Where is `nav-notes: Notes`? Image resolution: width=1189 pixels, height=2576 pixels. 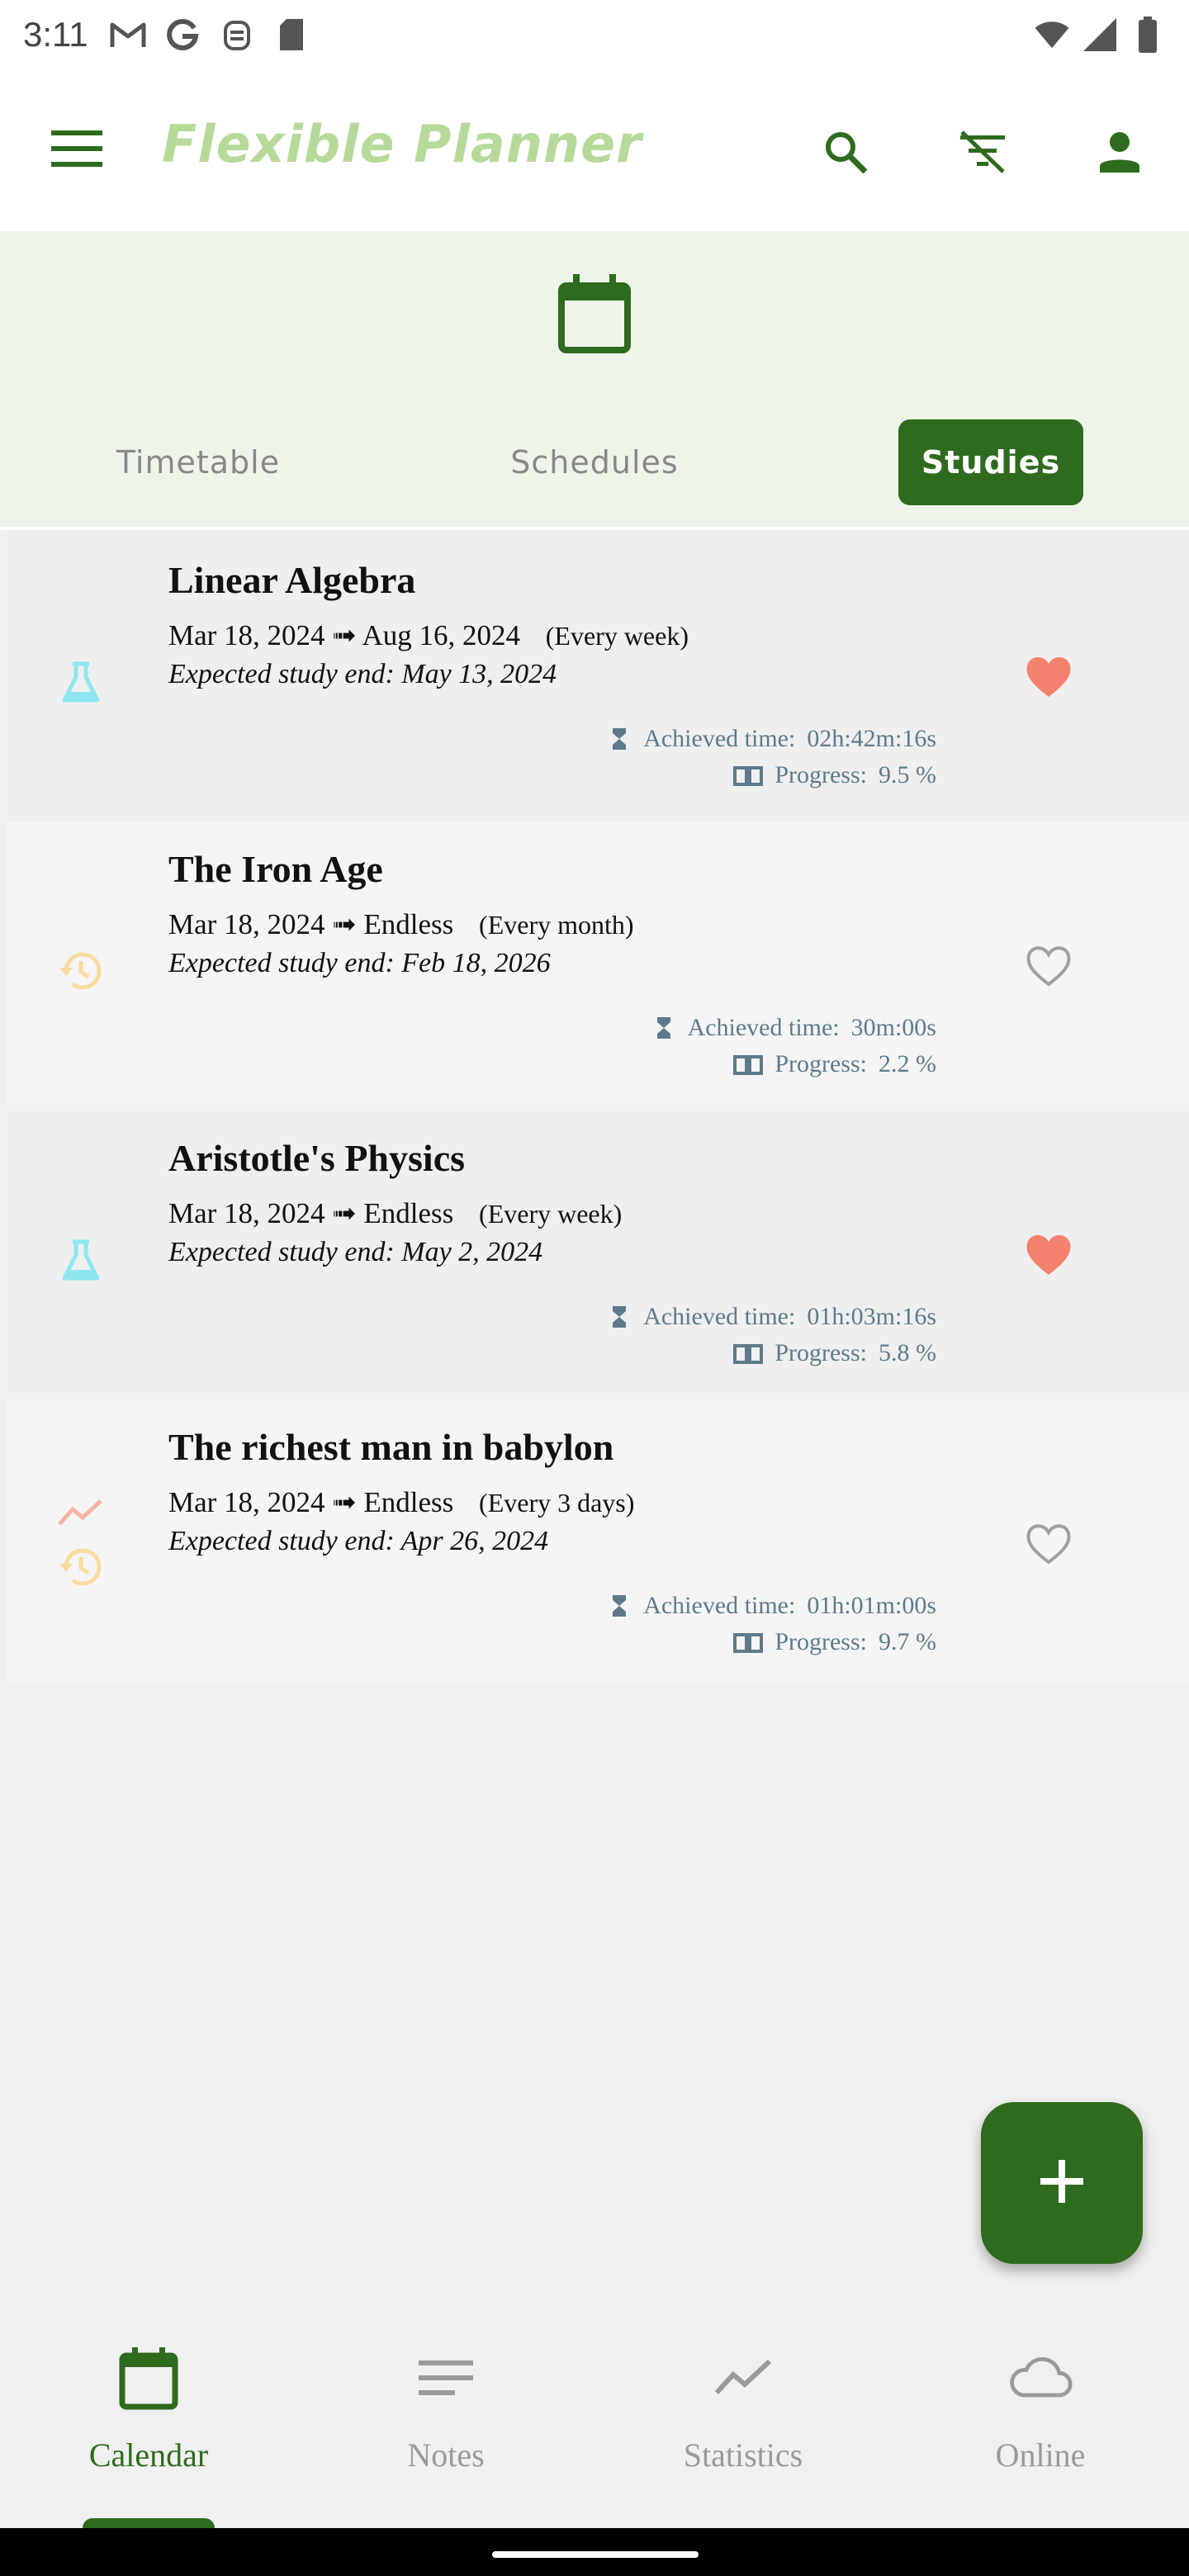
nav-notes: Notes is located at coordinates (445, 2427).